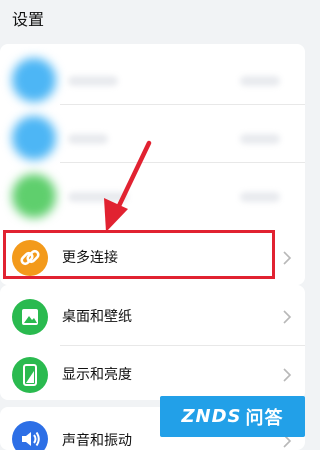 The height and width of the screenshot is (450, 320). Describe the element at coordinates (264, 418) in the screenshot. I see `watermark-suffix: 问答` at that location.